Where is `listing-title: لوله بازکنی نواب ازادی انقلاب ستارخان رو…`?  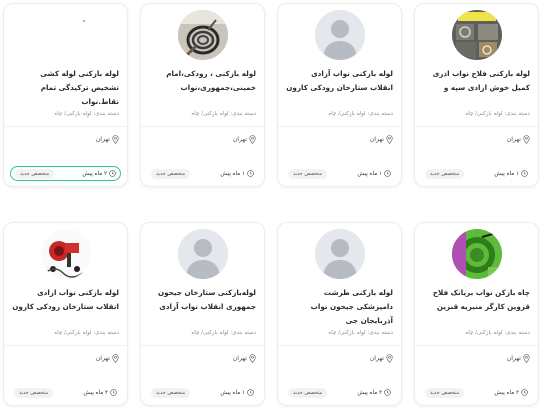
listing-title: لوله بازکنی نواب ازادی انقلاب ستارخان رو… is located at coordinates (65, 300).